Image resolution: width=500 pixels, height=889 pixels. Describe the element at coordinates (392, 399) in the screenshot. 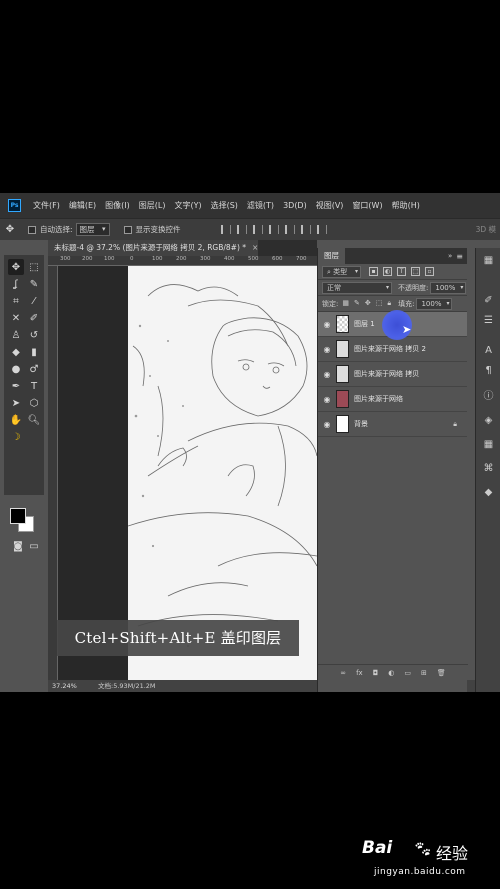

I see `layer-row: ◉ 图片来源于网络` at that location.